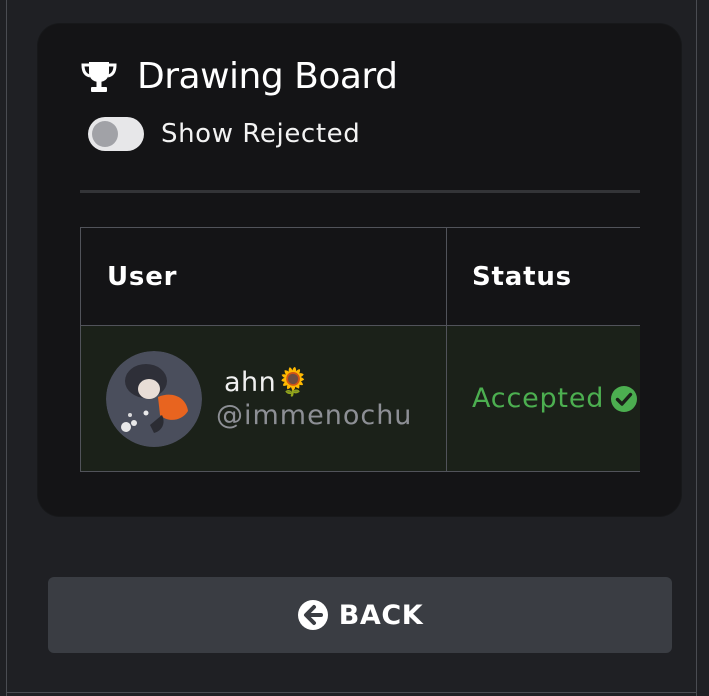 The width and height of the screenshot is (709, 696). I want to click on user-handle: @immenochu, so click(314, 415).